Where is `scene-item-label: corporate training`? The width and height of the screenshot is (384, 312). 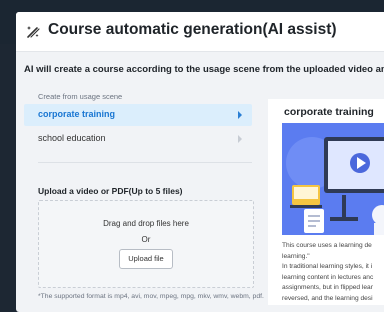
scene-item-label: corporate training is located at coordinates (77, 114).